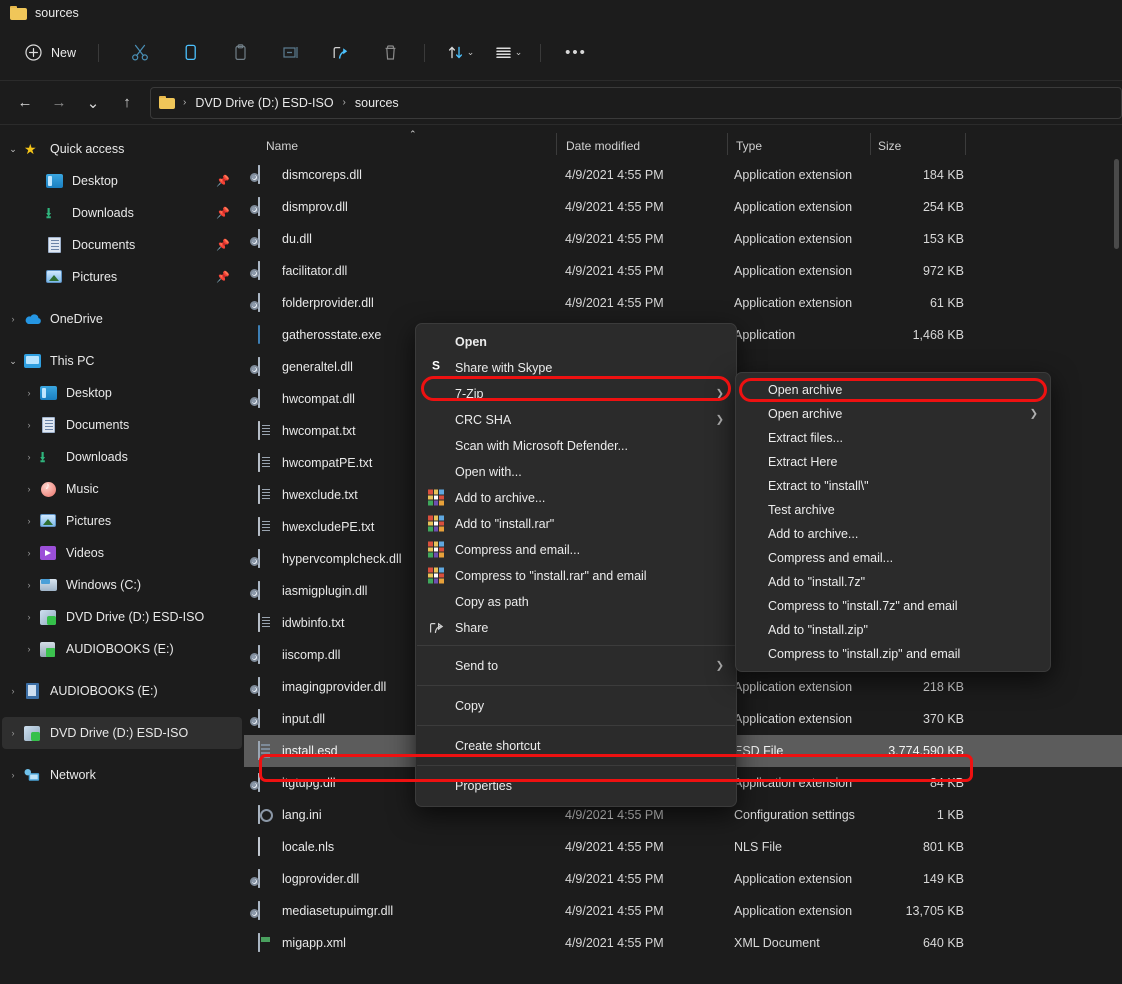  Describe the element at coordinates (377, 103) in the screenshot. I see `breadcrumb-item-sources: sources` at that location.